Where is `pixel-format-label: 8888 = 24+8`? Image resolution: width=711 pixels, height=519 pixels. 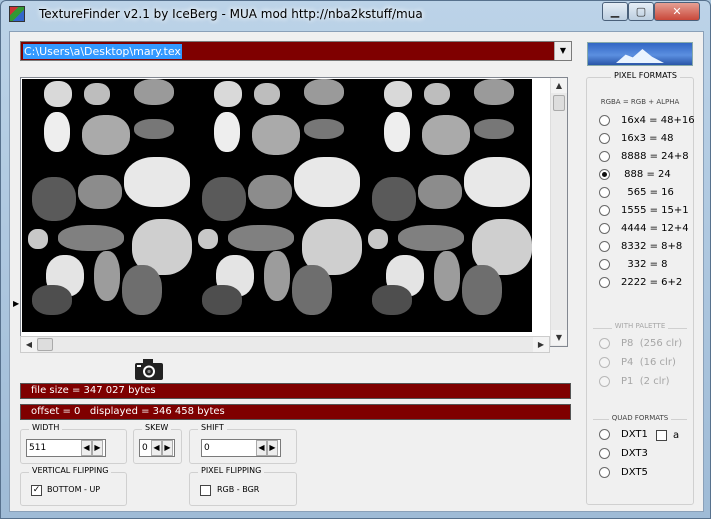
pixel-format-label: 8888 = 24+8 is located at coordinates (655, 156).